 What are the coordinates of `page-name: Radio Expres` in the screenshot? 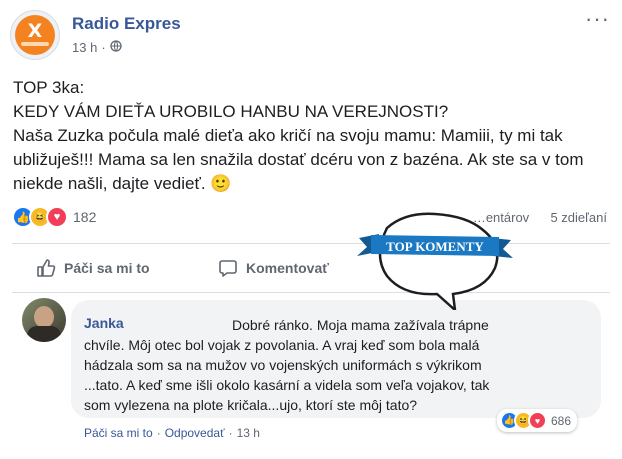 It's located at (126, 24).